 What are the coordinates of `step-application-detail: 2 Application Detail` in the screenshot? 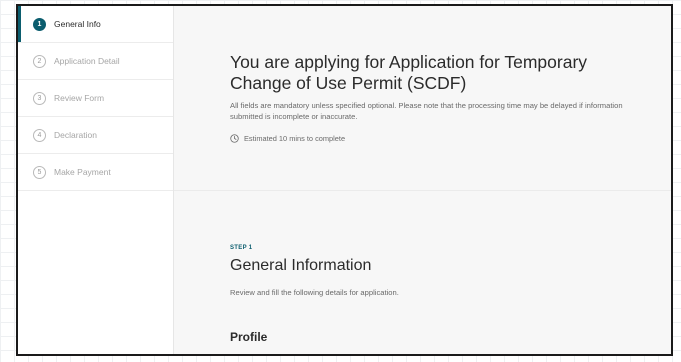 It's located at (95, 61).